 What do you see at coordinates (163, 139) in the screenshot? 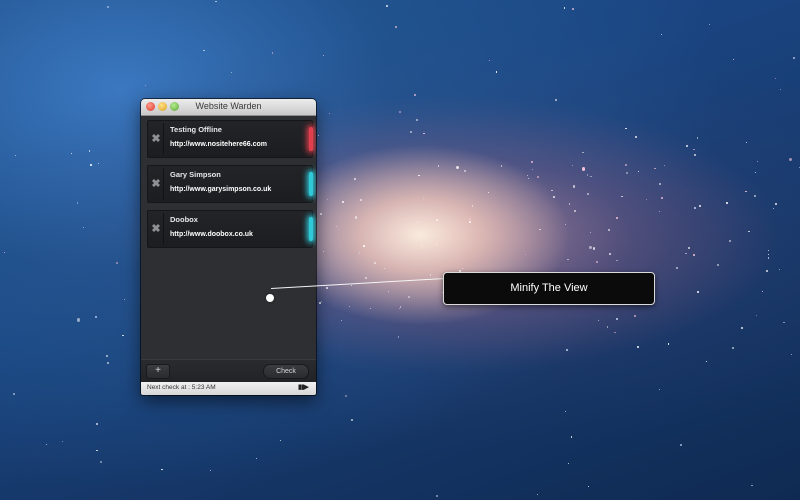
I see `card-divider` at bounding box center [163, 139].